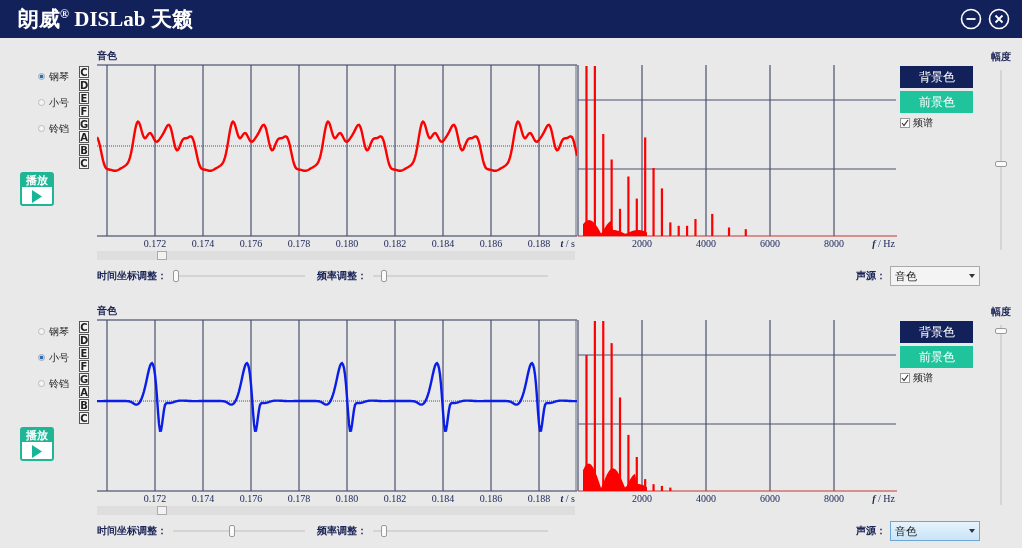  I want to click on minimize-icon, so click(971, 19).